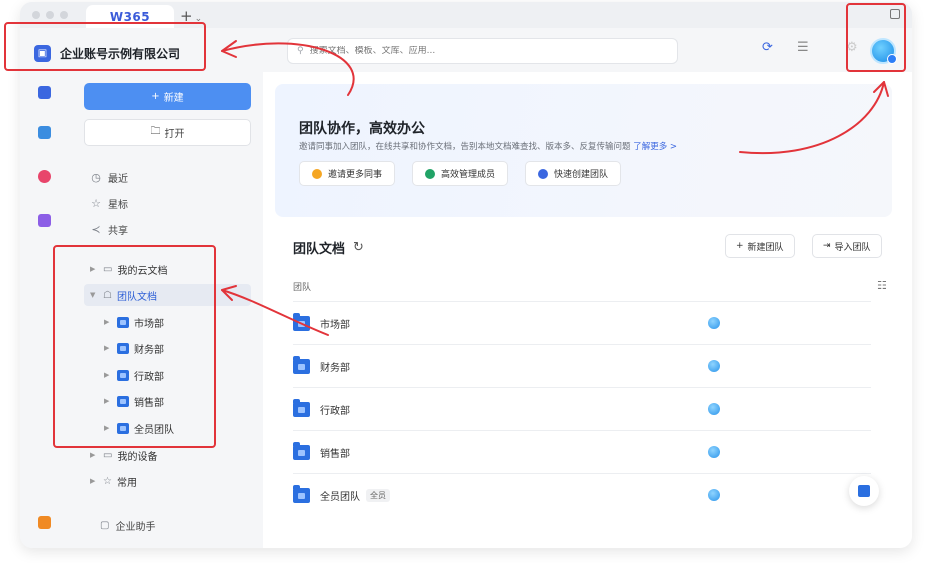 This screenshot has width=927, height=563. Describe the element at coordinates (45, 310) in the screenshot. I see `app-rail` at that location.